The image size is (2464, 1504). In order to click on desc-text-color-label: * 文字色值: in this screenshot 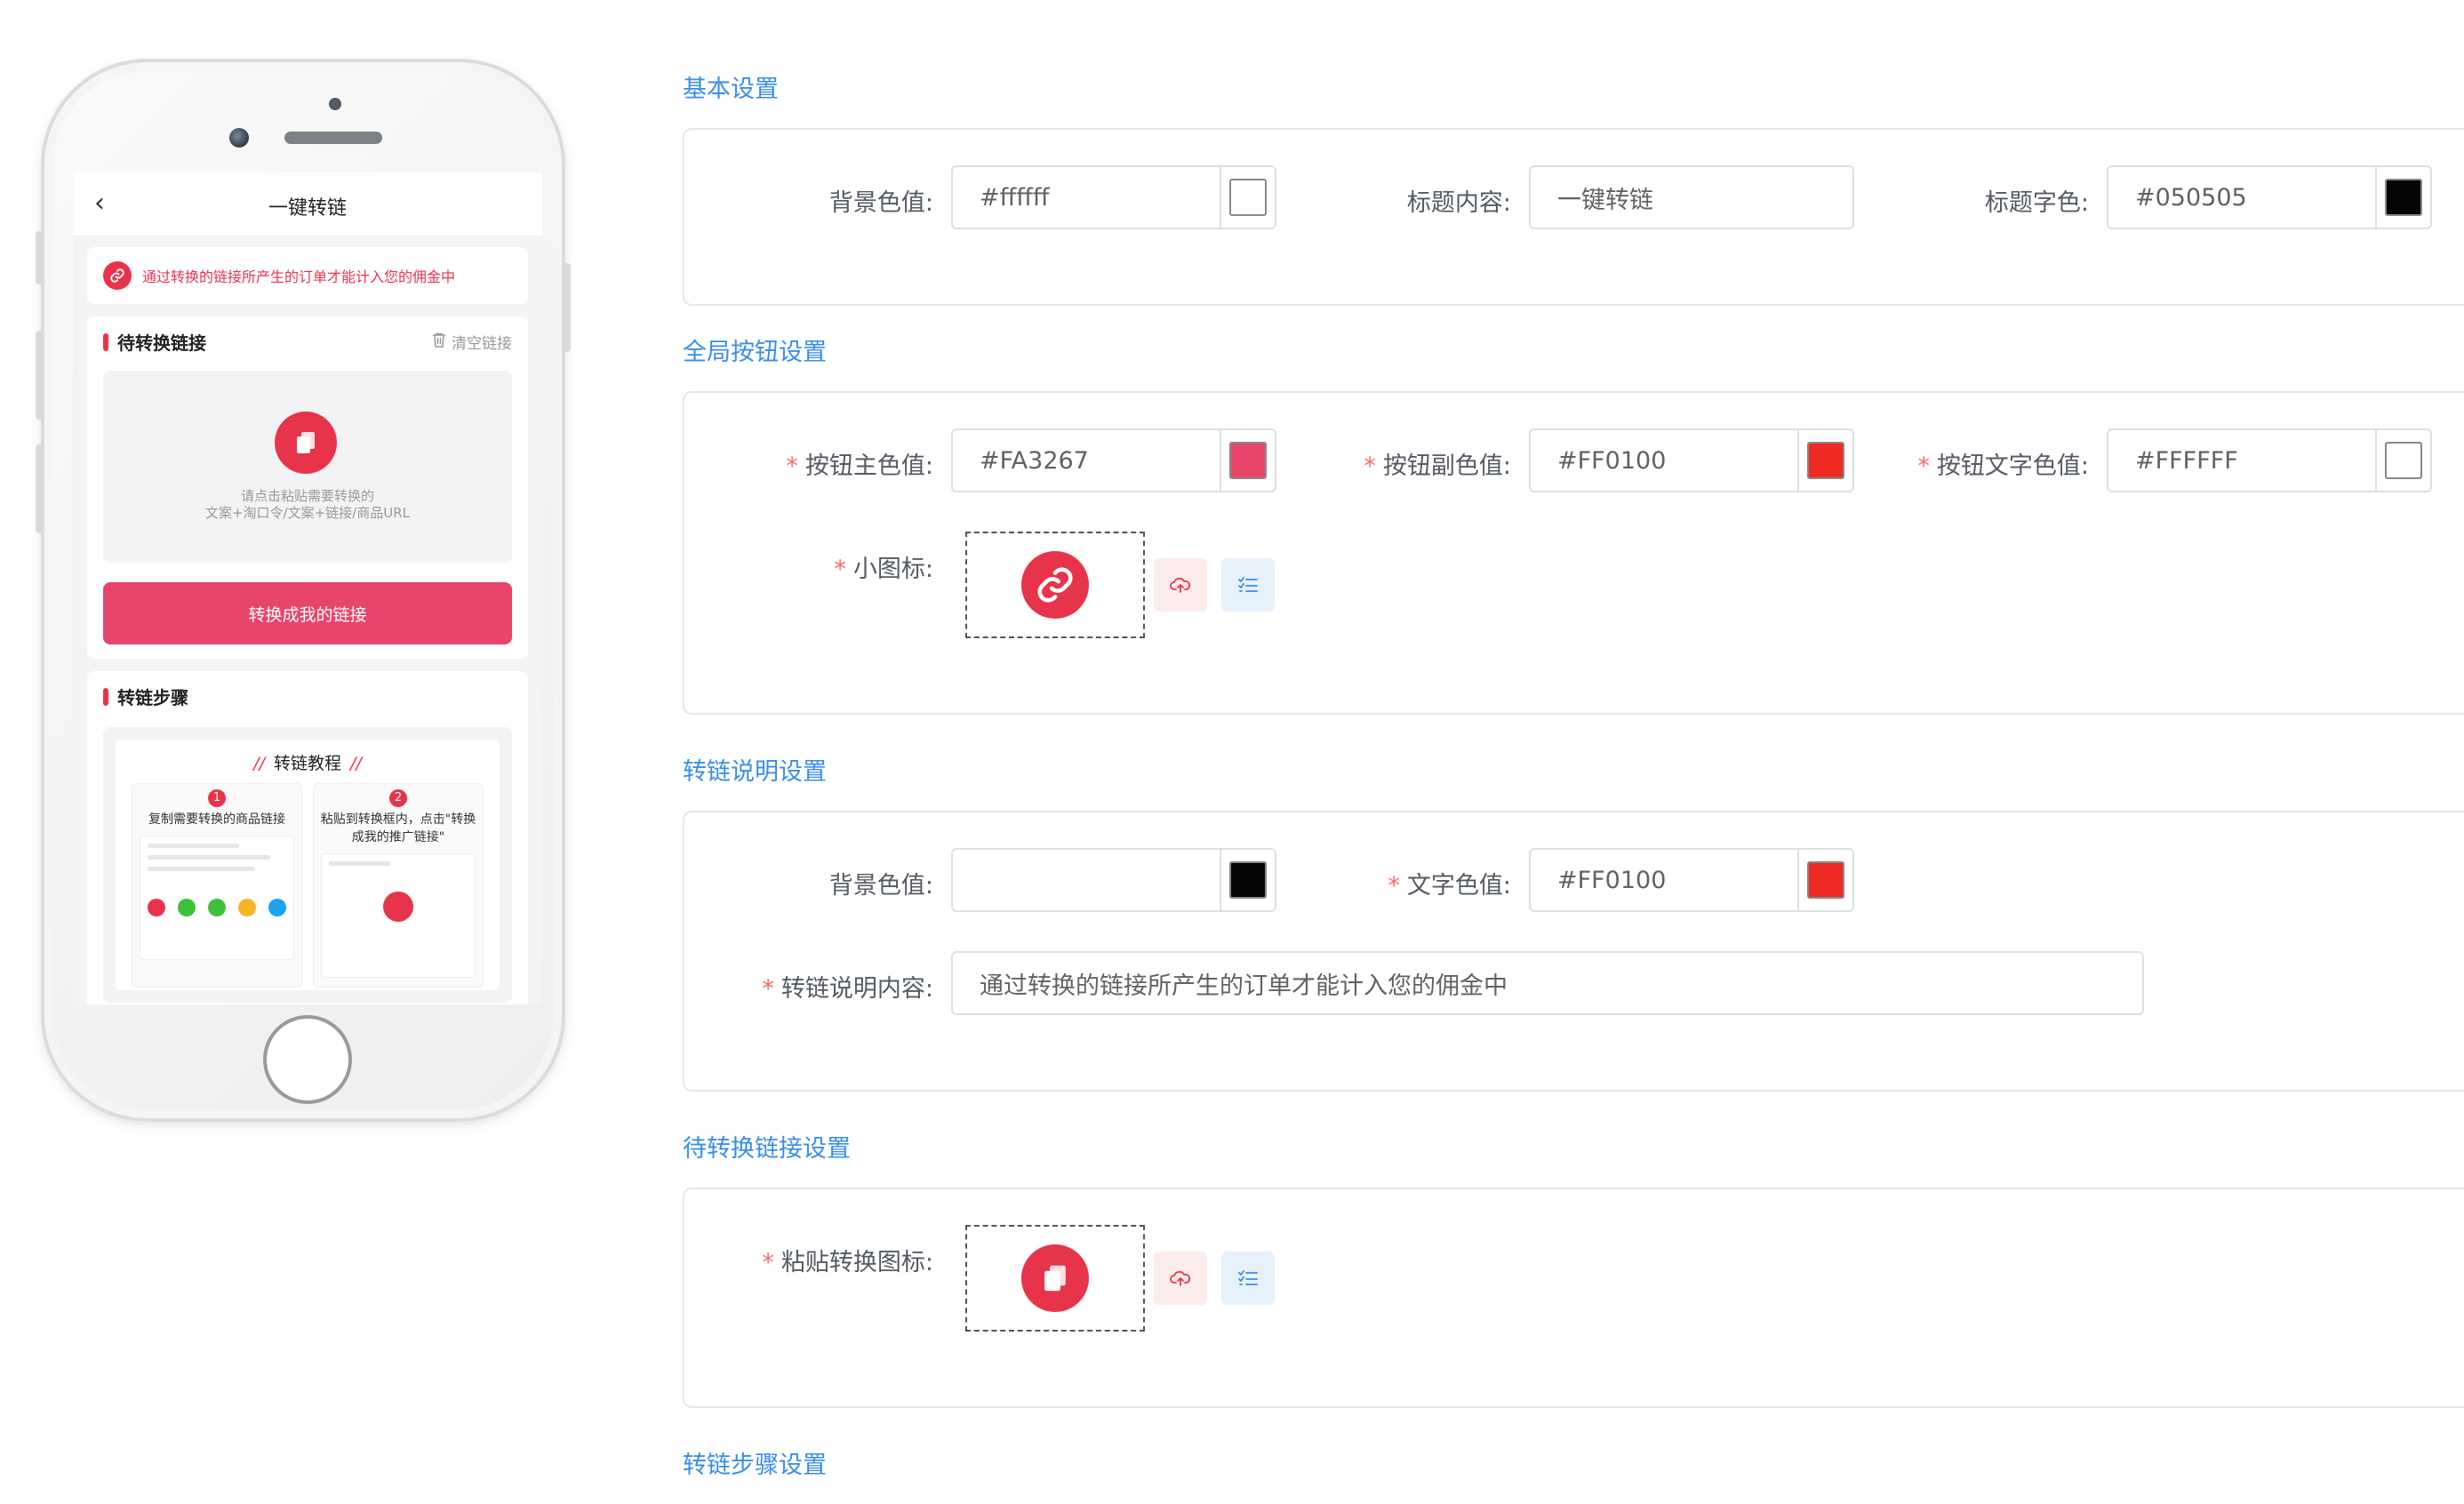, I will do `click(1386, 883)`.